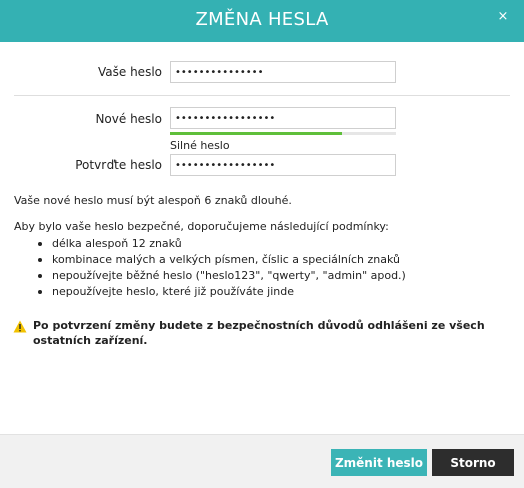 Image resolution: width=524 pixels, height=488 pixels. What do you see at coordinates (503, 17) in the screenshot?
I see `close-icon: ×` at bounding box center [503, 17].